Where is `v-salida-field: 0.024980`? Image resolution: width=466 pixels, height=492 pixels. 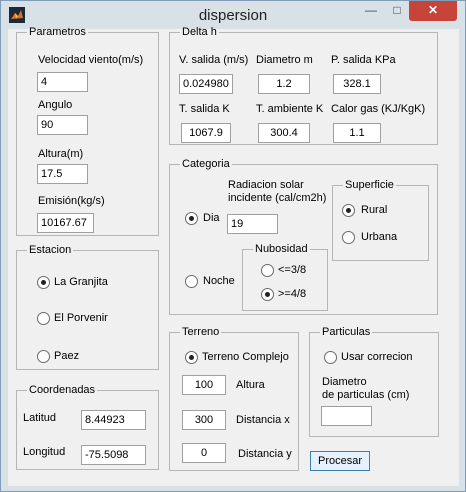
v-salida-field: 0.024980 is located at coordinates (206, 84).